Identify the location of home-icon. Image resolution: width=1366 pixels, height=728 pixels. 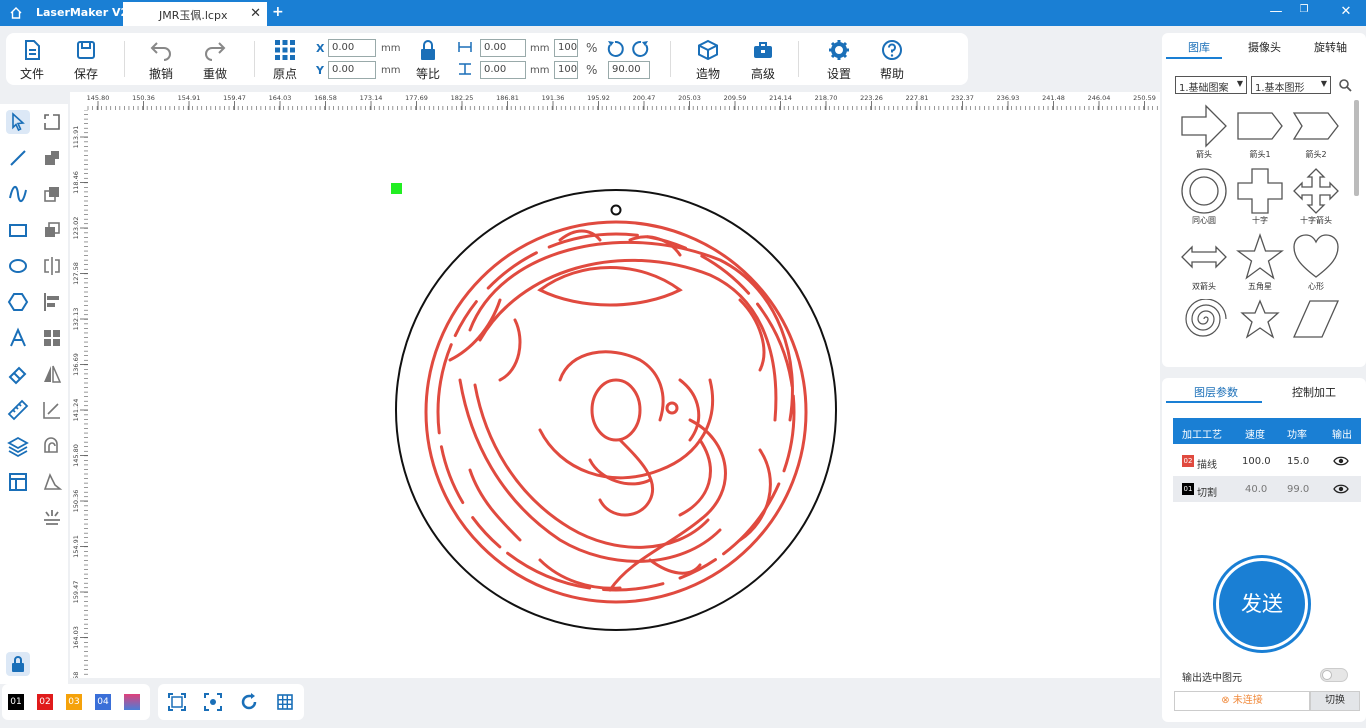
(16, 13).